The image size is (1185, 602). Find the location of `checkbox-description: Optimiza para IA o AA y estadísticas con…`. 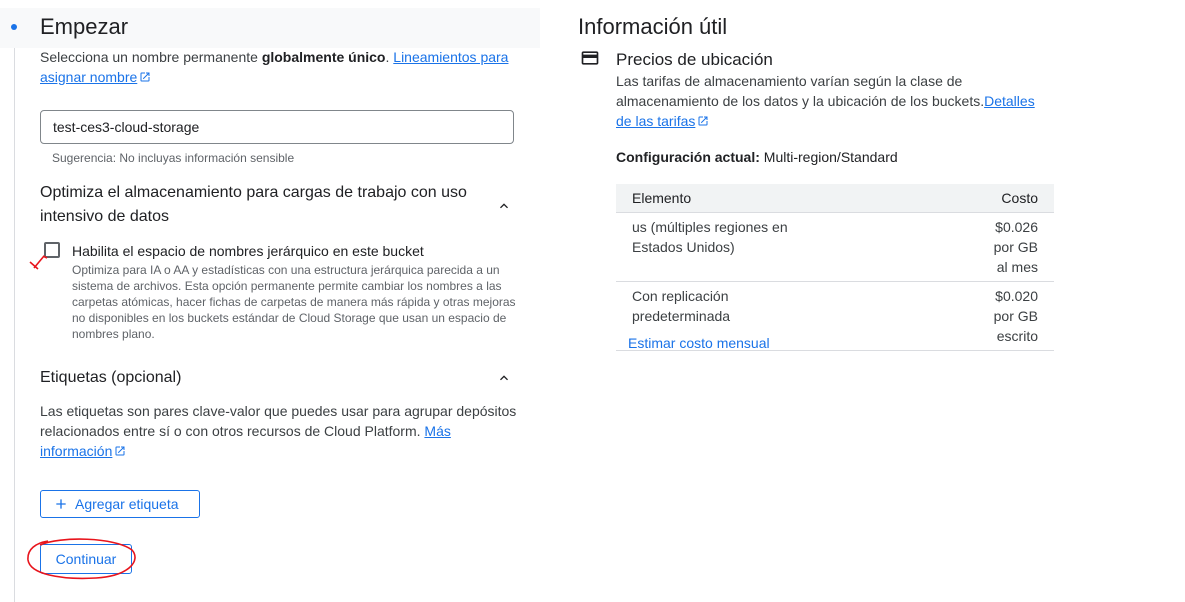

checkbox-description: Optimiza para IA o AA y estadísticas con… is located at coordinates (294, 302).